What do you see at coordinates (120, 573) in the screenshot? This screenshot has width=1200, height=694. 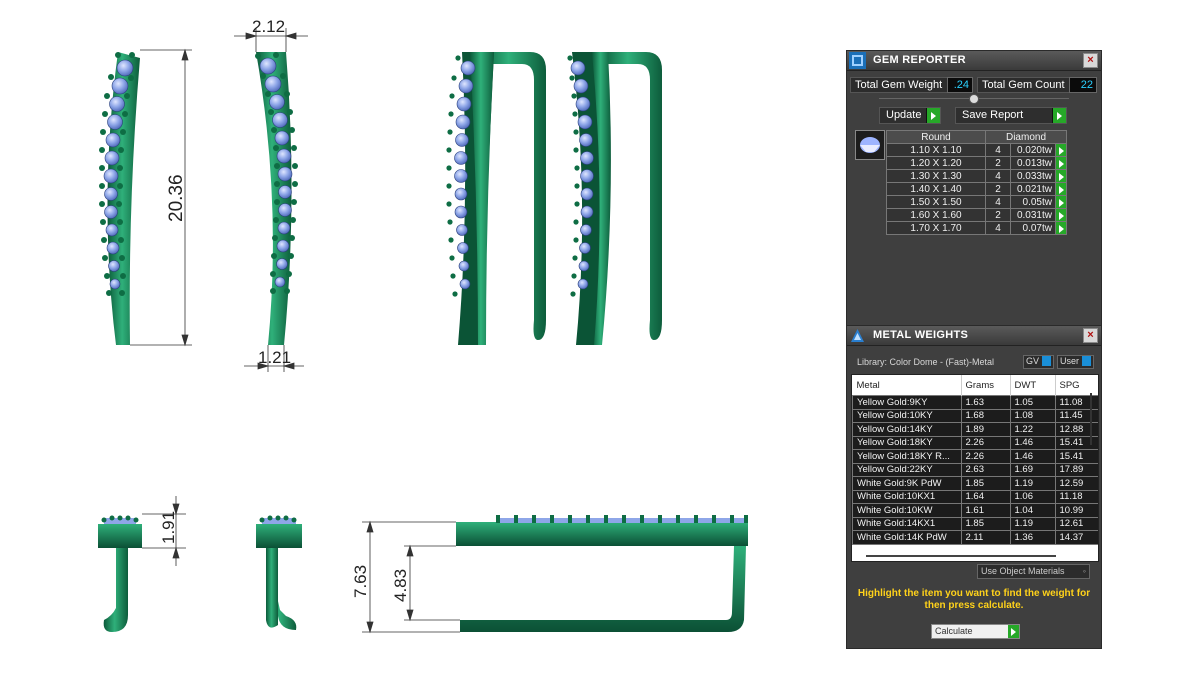 I see `side-view-left` at bounding box center [120, 573].